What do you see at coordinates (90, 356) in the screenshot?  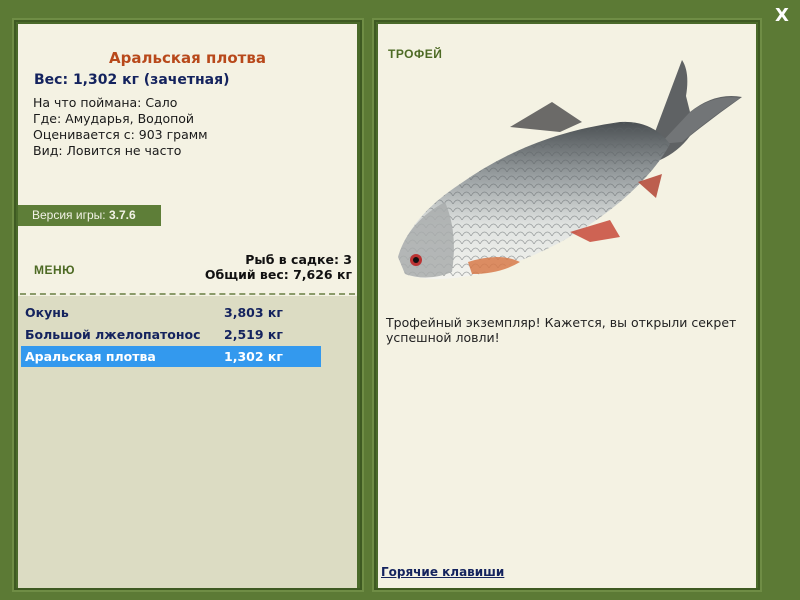 I see `catch-name: Аральская плотва` at bounding box center [90, 356].